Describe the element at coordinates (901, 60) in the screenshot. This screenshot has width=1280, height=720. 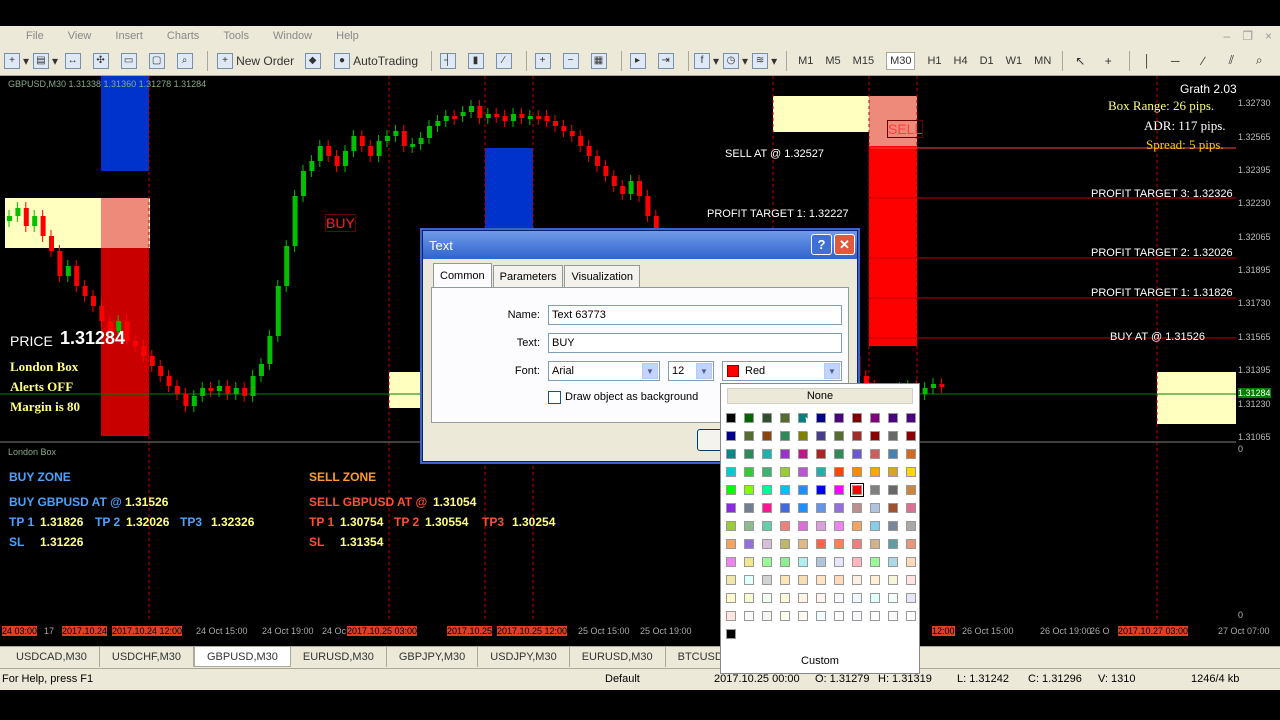
I see `timeframe-m30: M30` at that location.